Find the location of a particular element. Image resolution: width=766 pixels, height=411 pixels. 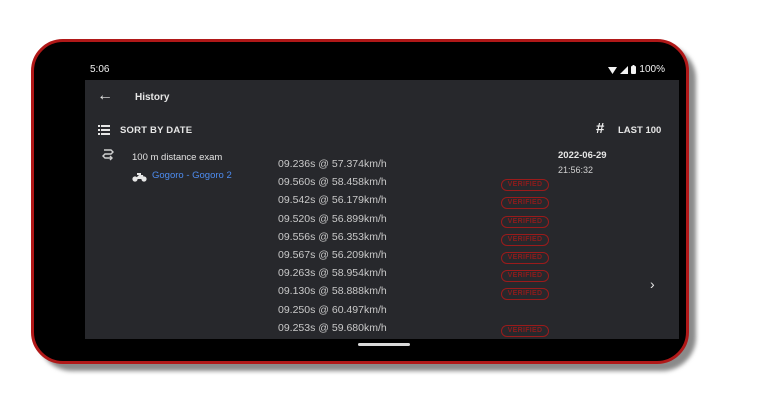

sort-by-date-button: SORT BY DATE is located at coordinates (156, 130).